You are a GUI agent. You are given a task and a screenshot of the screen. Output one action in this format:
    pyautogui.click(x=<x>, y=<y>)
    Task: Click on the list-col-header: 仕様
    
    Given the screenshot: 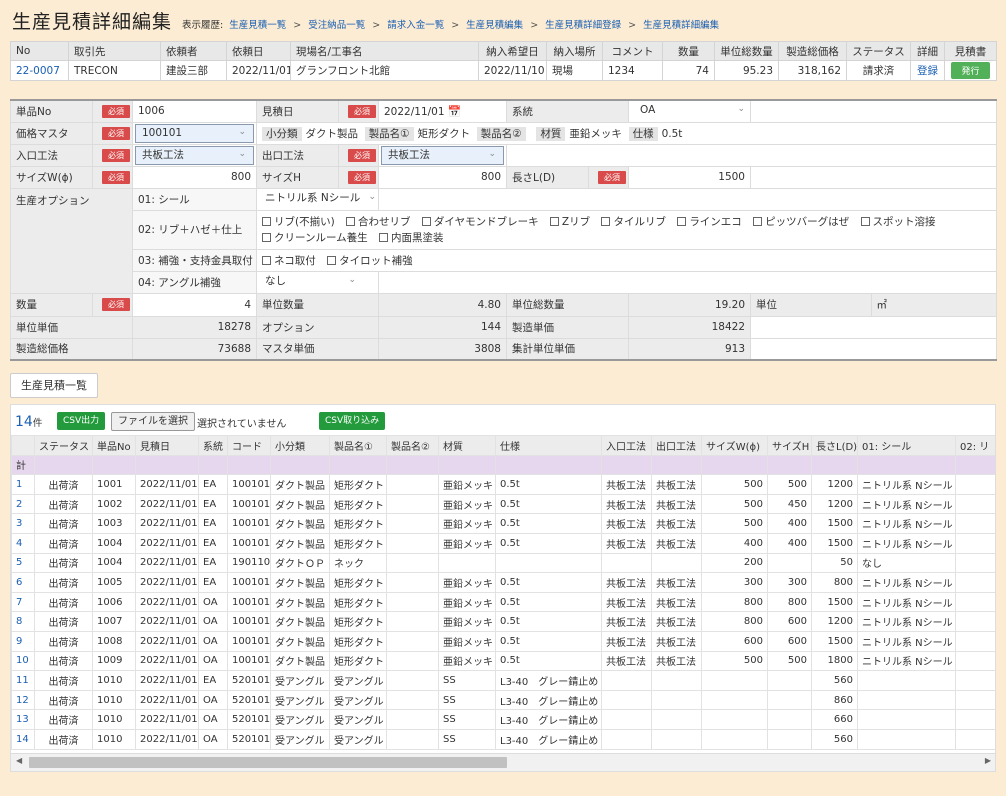 What is the action you would take?
    pyautogui.click(x=548, y=445)
    